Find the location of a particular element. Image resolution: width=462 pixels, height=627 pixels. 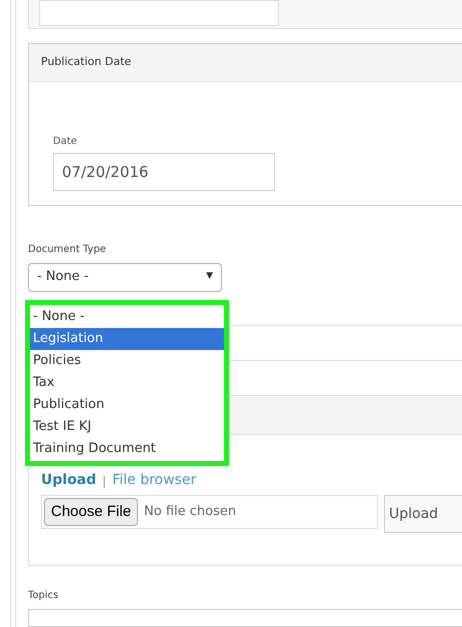

select-field is located at coordinates (159, 13).